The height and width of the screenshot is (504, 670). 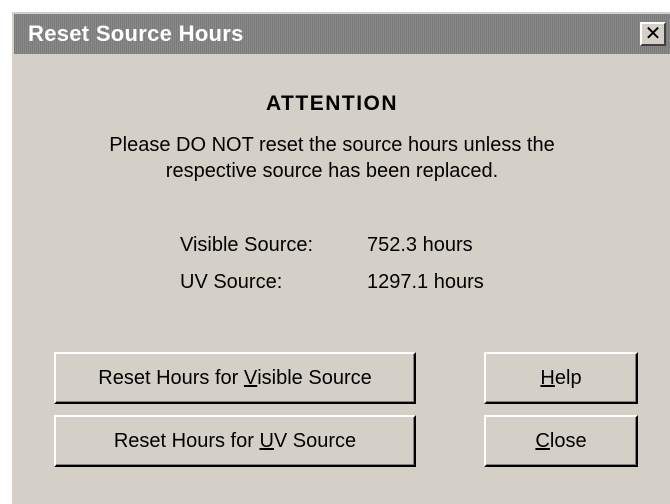 What do you see at coordinates (568, 377) in the screenshot?
I see `help-label-suffix: elp` at bounding box center [568, 377].